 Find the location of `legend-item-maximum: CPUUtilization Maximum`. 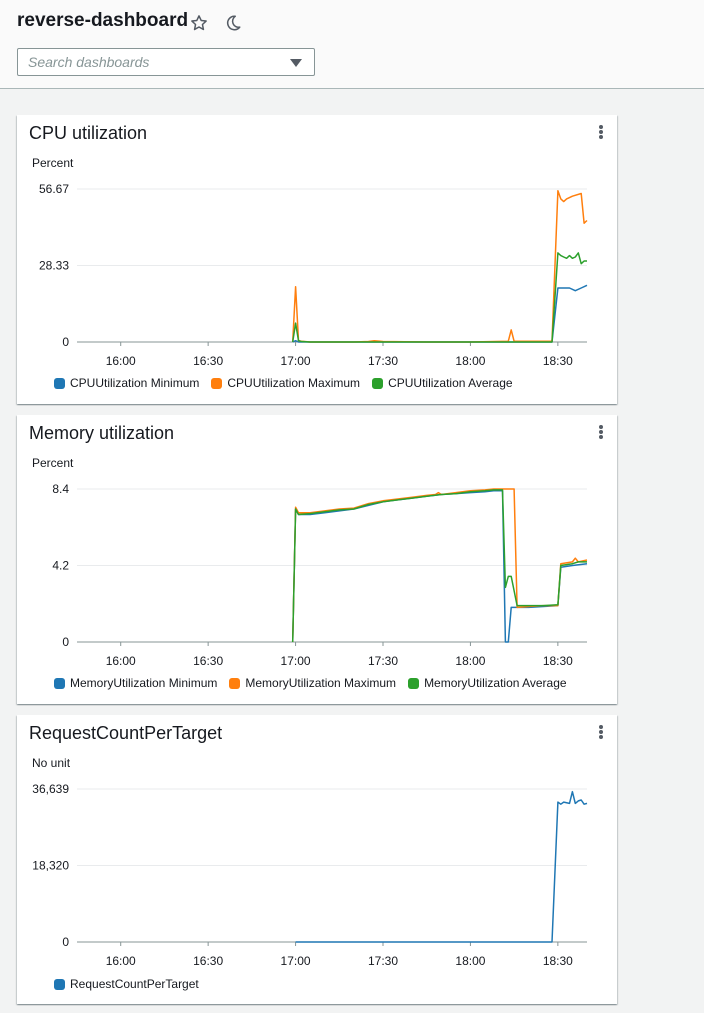

legend-item-maximum: CPUUtilization Maximum is located at coordinates (285, 383).